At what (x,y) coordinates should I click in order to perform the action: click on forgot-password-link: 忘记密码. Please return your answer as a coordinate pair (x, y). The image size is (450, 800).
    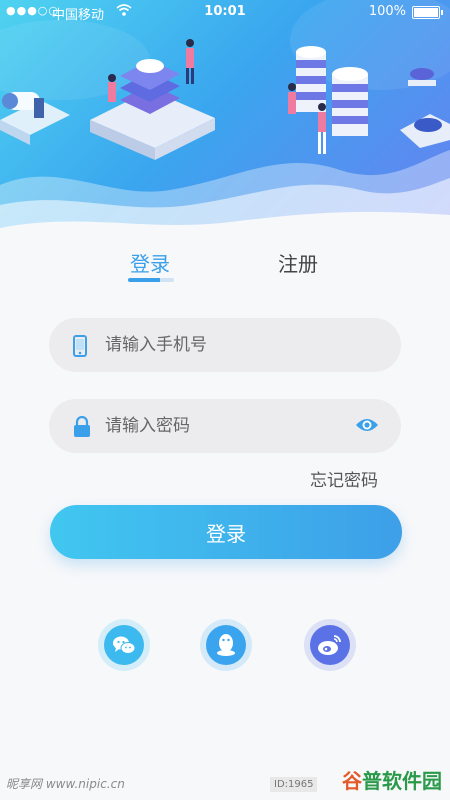
    Looking at the image, I should click on (344, 478).